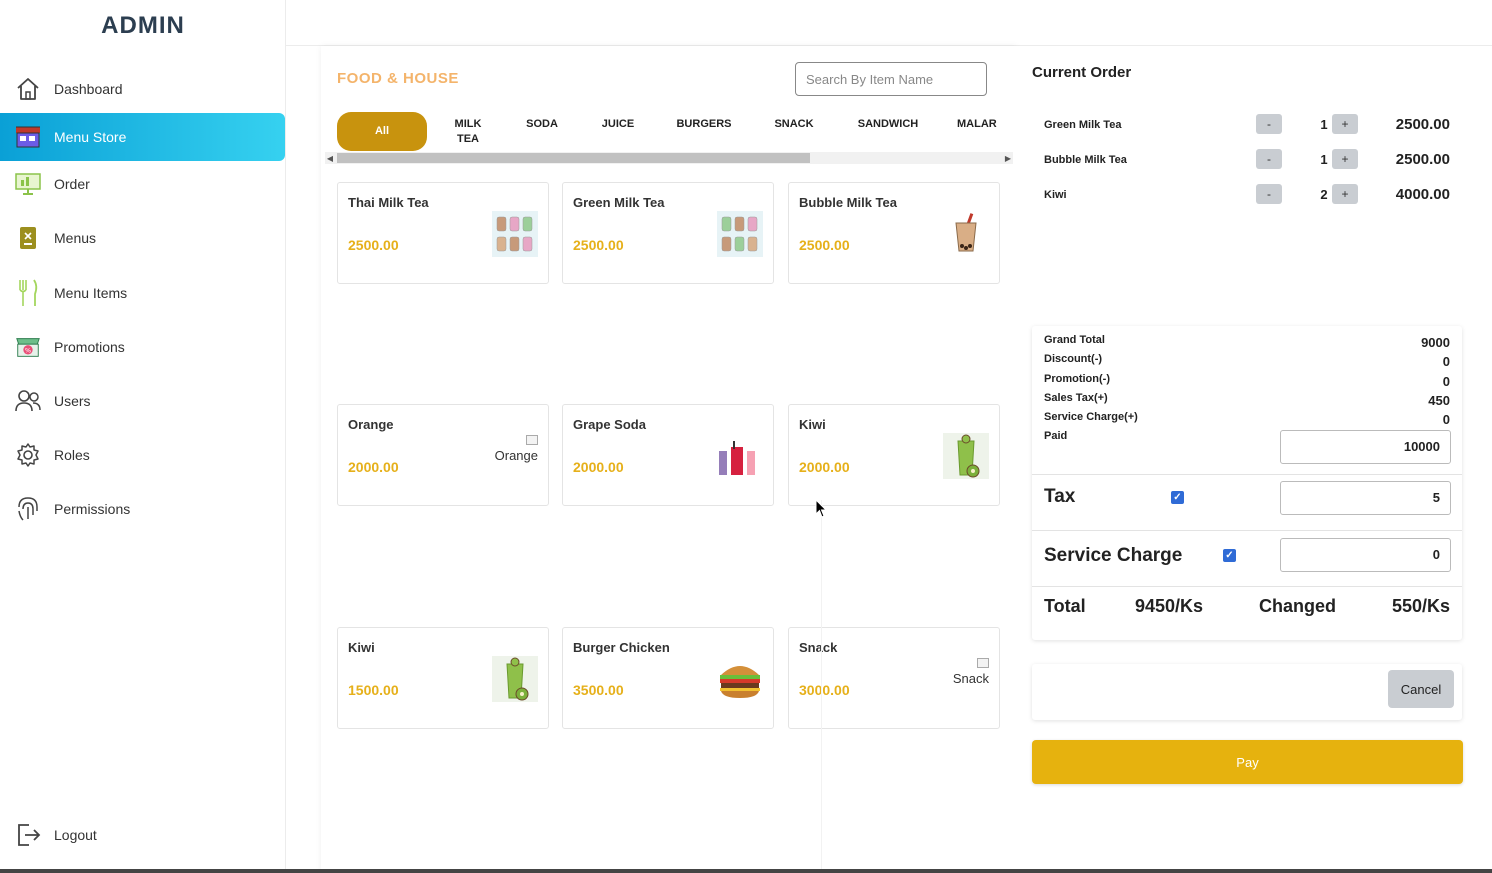  What do you see at coordinates (1055, 195) in the screenshot?
I see `order-item-name: Kiwi` at bounding box center [1055, 195].